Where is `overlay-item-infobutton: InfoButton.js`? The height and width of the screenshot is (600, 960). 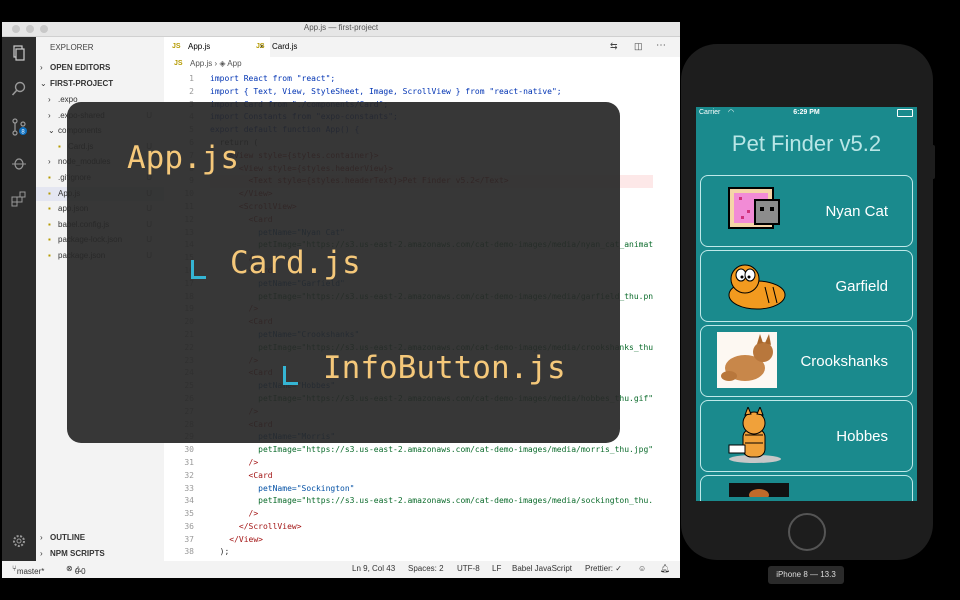 overlay-item-infobutton: InfoButton.js is located at coordinates (444, 368).